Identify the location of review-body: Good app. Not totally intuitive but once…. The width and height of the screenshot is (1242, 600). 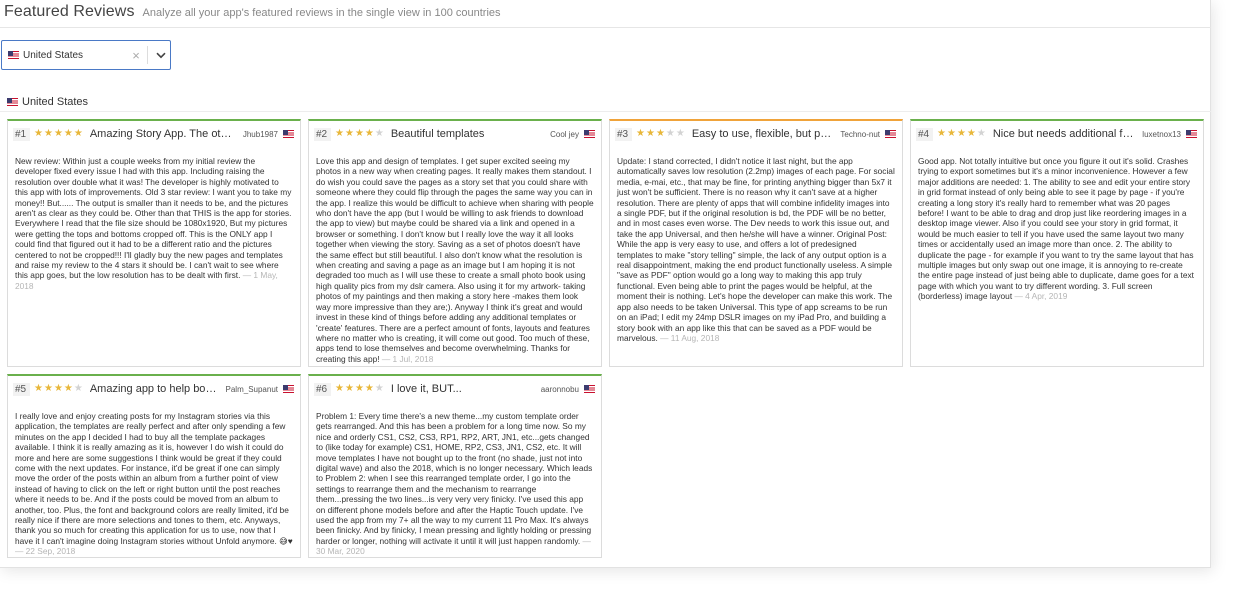
(1057, 226).